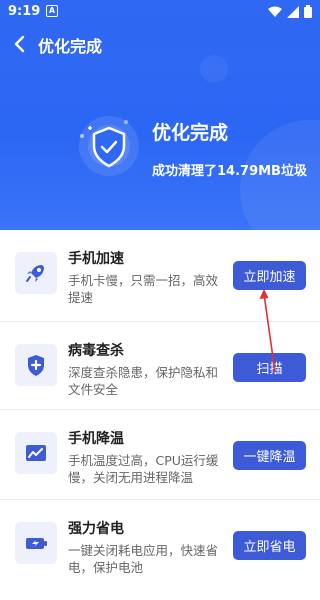  I want to click on result-subtitle: 成功清理了14.79MB垃圾, so click(229, 171).